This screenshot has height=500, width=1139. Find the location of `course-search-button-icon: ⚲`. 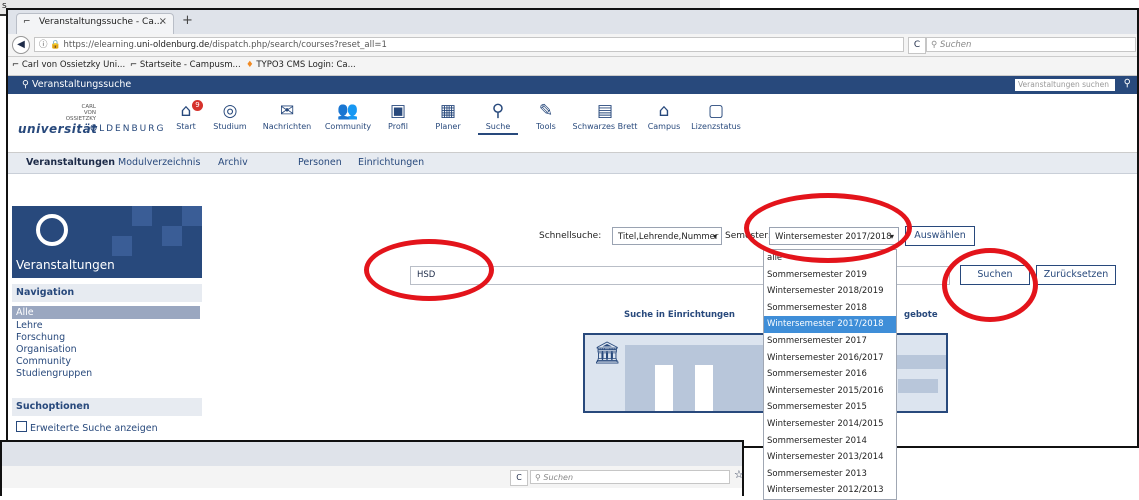

course-search-button-icon: ⚲ is located at coordinates (1127, 83).